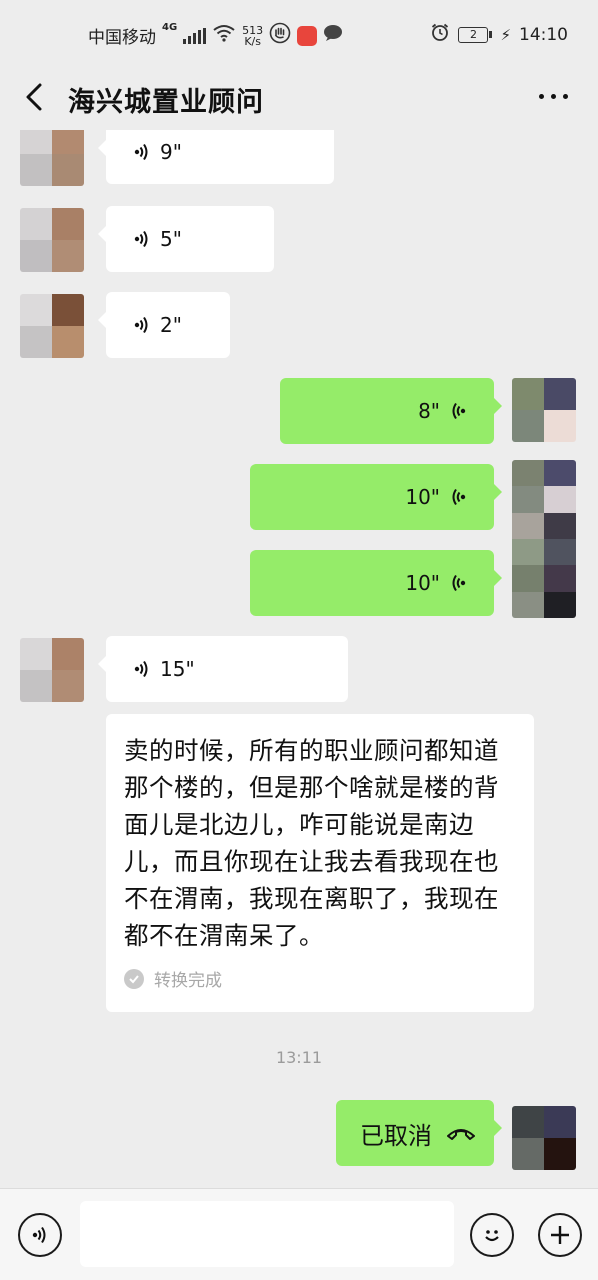 The image size is (598, 1280). I want to click on network-speed-unit: K/s, so click(252, 41).